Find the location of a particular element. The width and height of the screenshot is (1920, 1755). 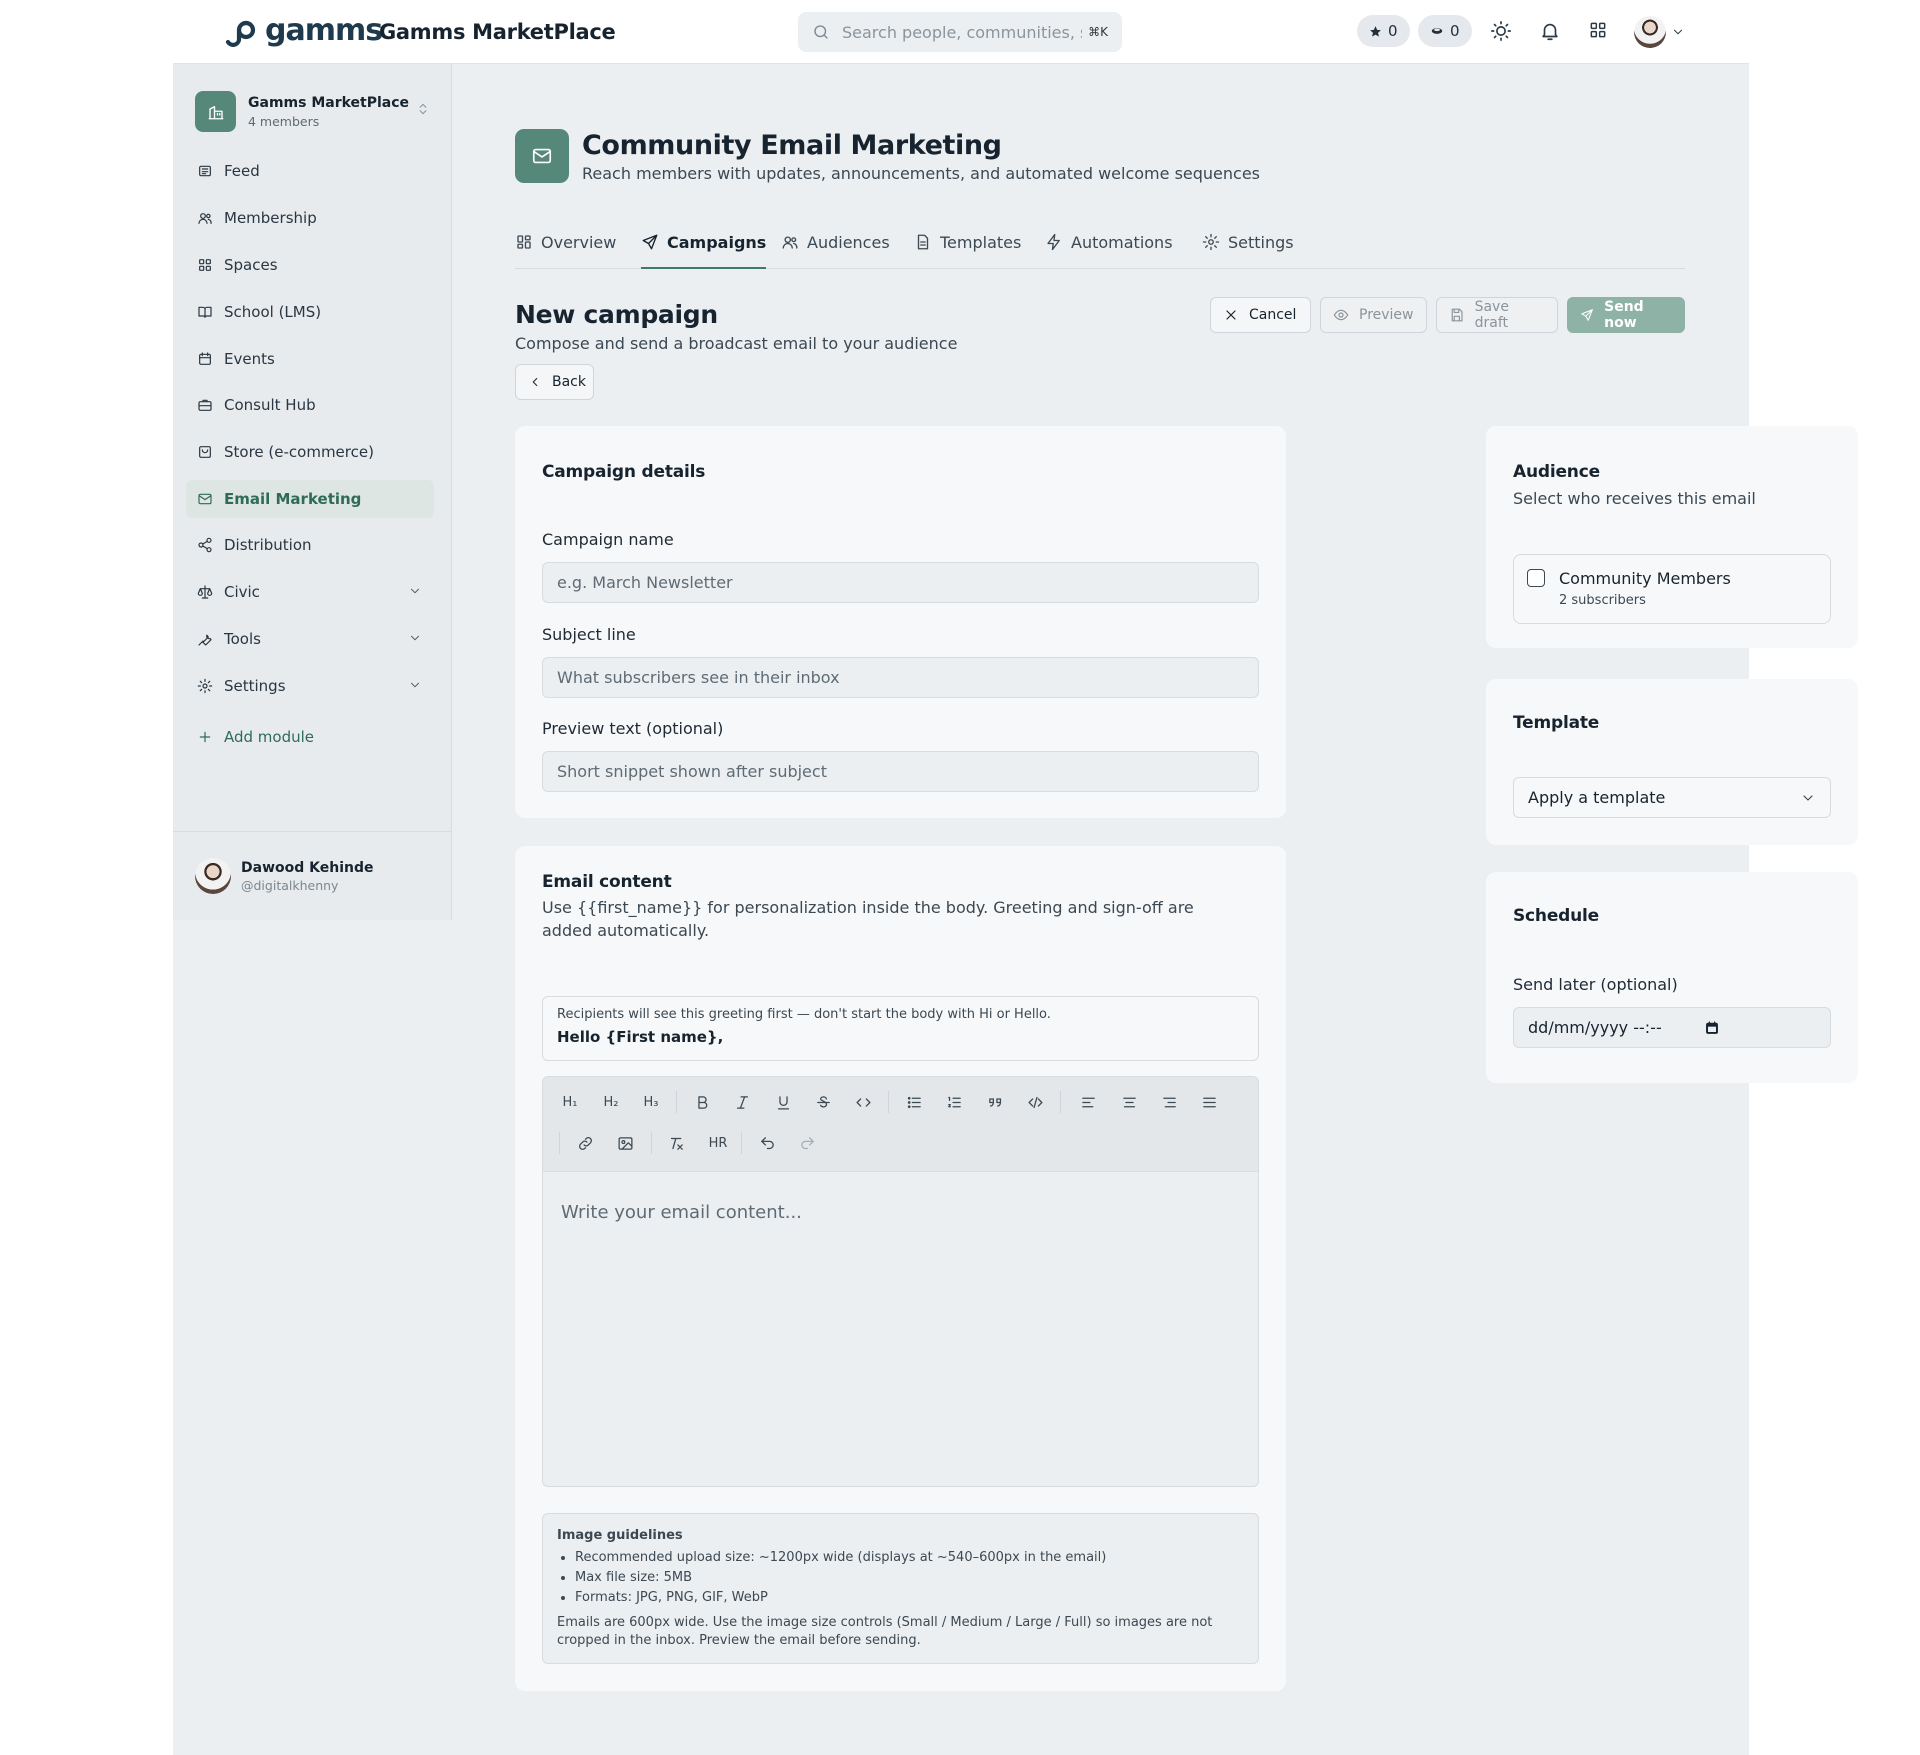

gear-icon is located at coordinates (205, 686).